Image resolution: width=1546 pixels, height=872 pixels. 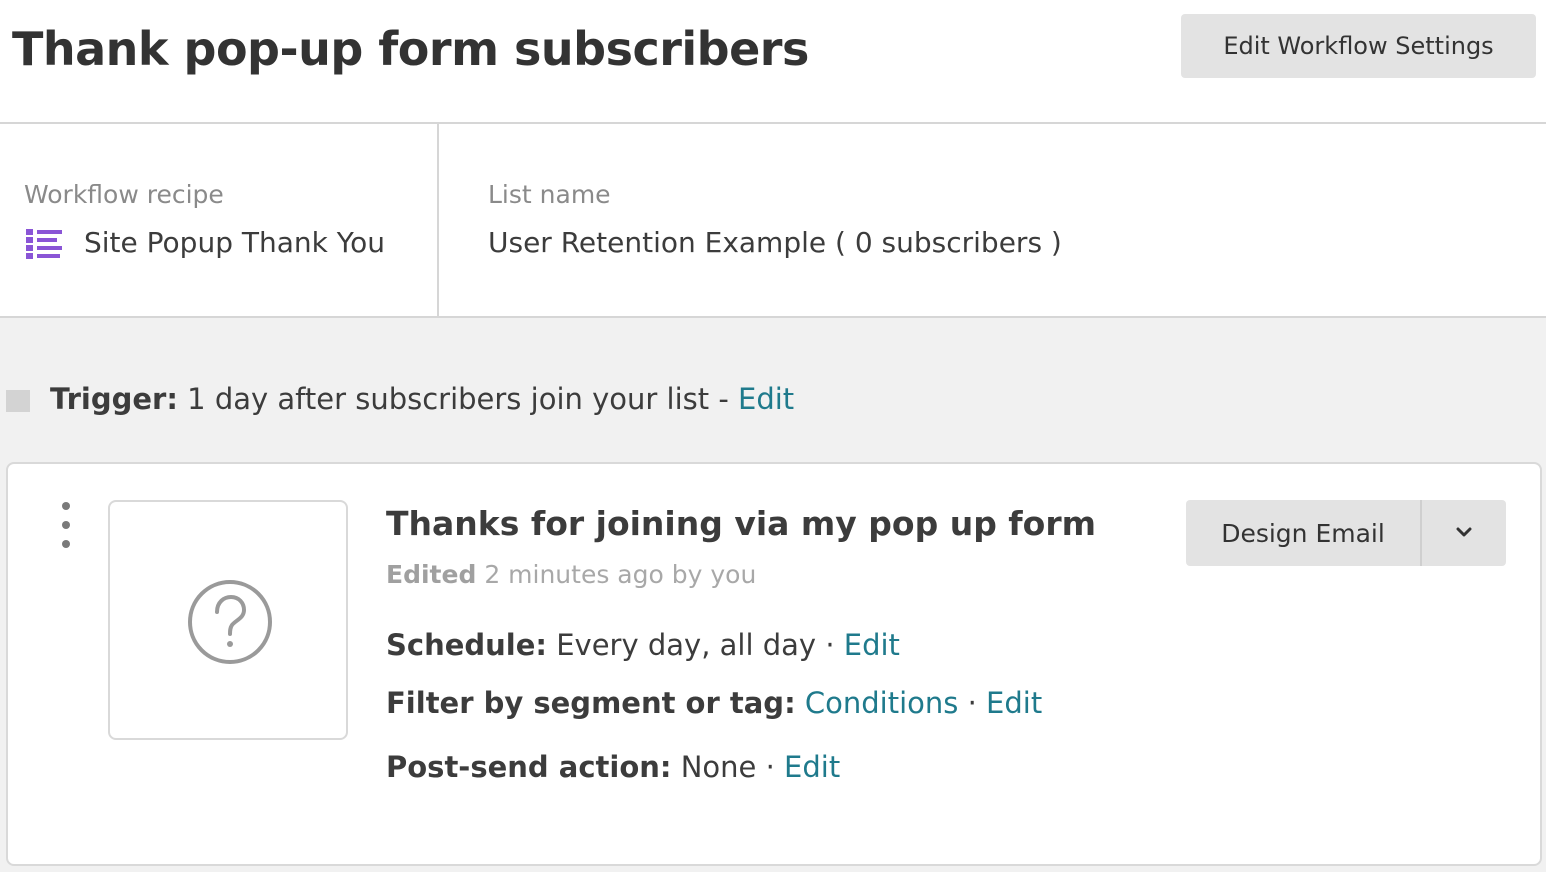 I want to click on email-thumbnail, so click(x=228, y=620).